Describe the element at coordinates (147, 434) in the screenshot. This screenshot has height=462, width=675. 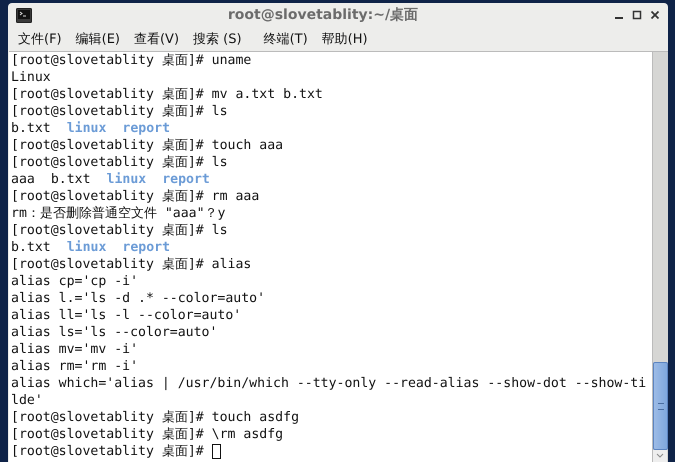
I see `terminal-text: [root@slovetablity 桌面]# \rm asdfg` at that location.